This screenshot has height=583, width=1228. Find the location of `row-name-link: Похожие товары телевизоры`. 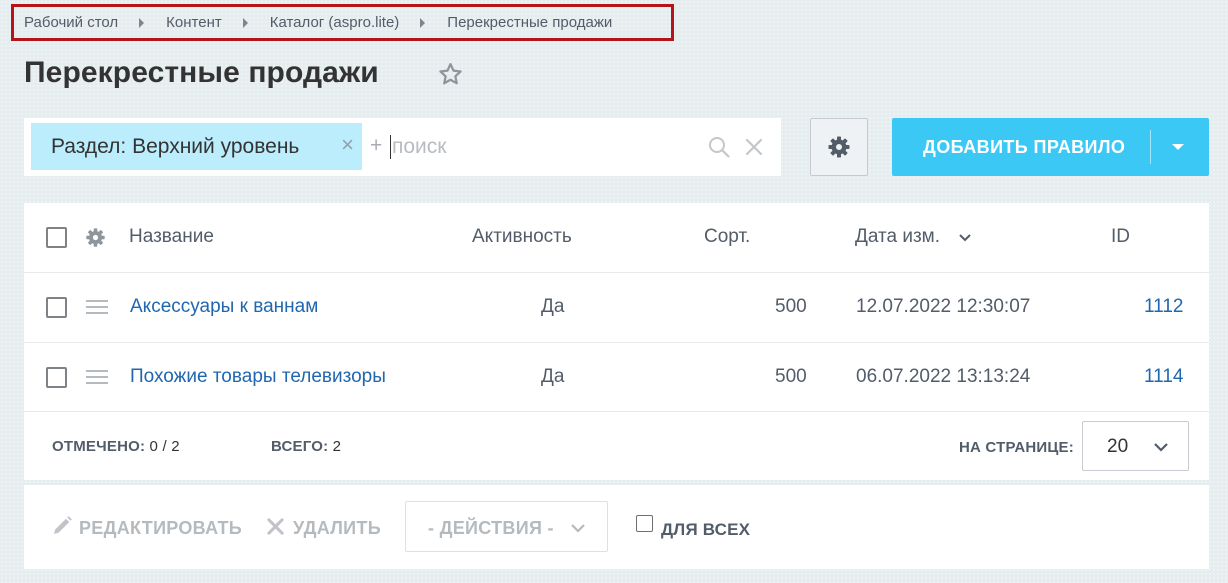

row-name-link: Похожие товары телевизоры is located at coordinates (258, 377).